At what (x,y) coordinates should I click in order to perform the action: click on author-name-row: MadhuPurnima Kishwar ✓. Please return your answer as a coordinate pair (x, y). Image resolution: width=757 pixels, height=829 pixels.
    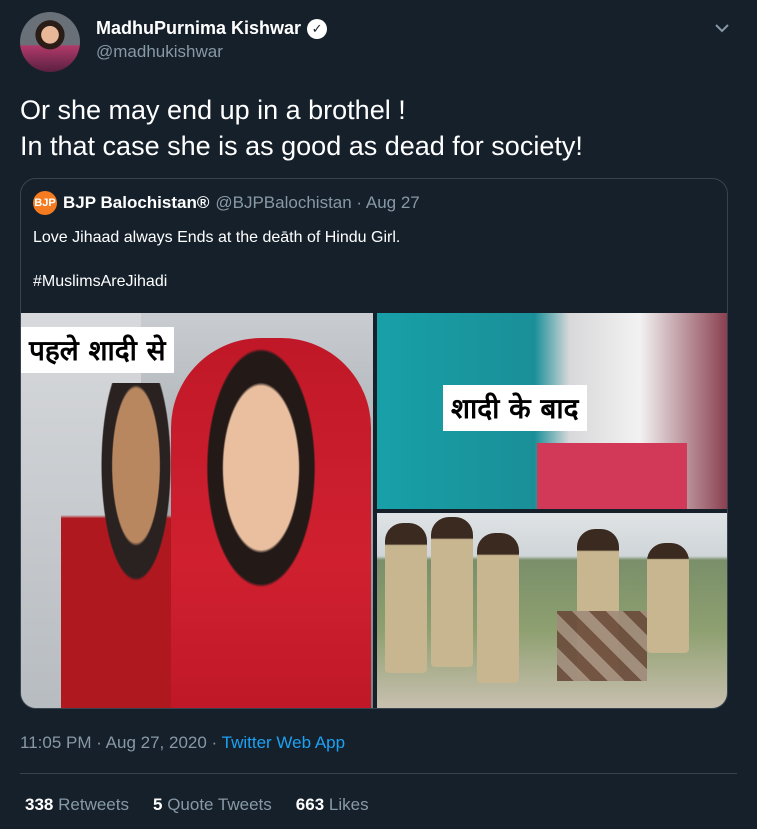
    Looking at the image, I should click on (212, 28).